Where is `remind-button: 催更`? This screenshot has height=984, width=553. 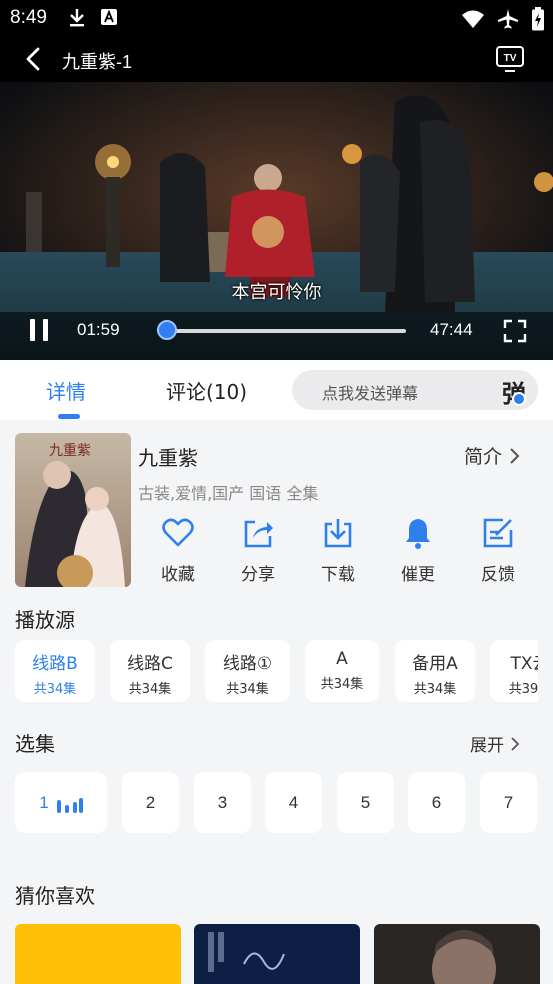
remind-button: 催更 is located at coordinates (418, 550).